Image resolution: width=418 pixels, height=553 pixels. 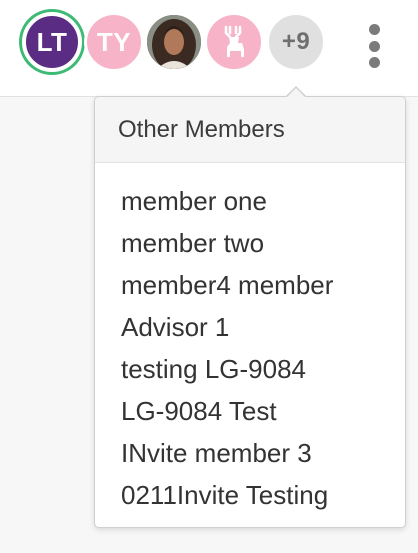 I want to click on more-members-button: +9, so click(x=296, y=42).